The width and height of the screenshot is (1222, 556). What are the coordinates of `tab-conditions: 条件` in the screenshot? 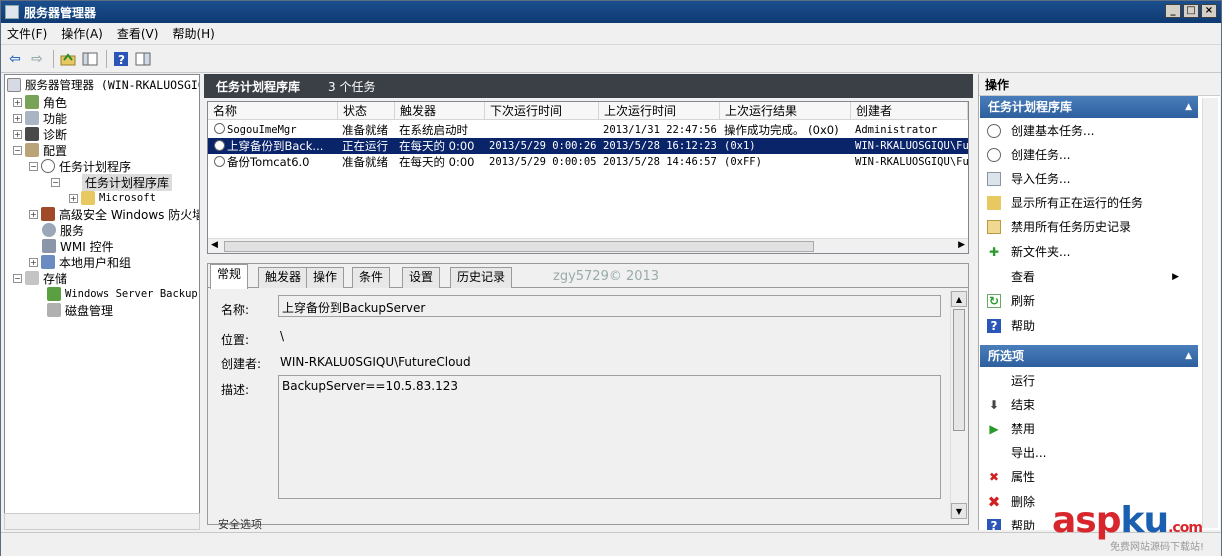 It's located at (371, 277).